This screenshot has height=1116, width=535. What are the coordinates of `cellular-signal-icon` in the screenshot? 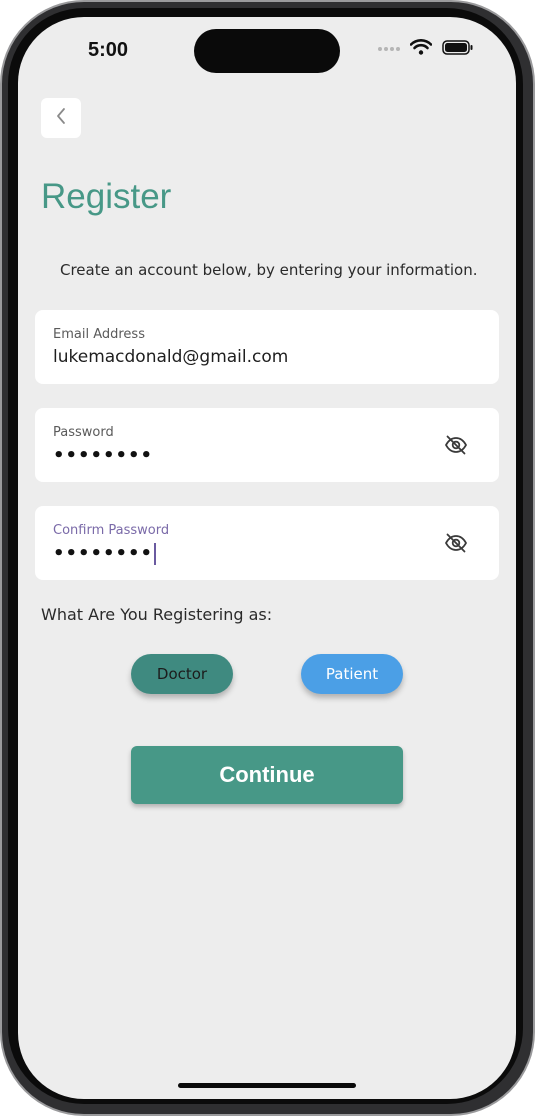 It's located at (389, 49).